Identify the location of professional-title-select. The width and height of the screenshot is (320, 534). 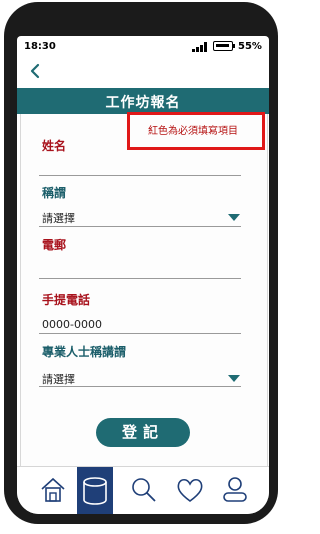
(140, 386).